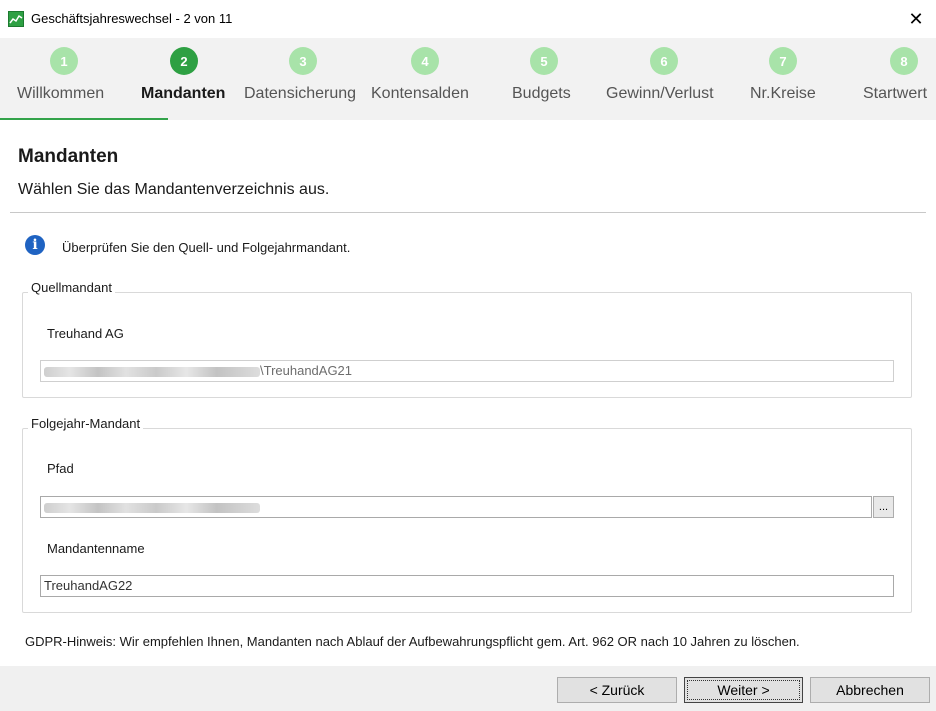 This screenshot has width=936, height=711. What do you see at coordinates (35, 245) in the screenshot?
I see `info-icon: i` at bounding box center [35, 245].